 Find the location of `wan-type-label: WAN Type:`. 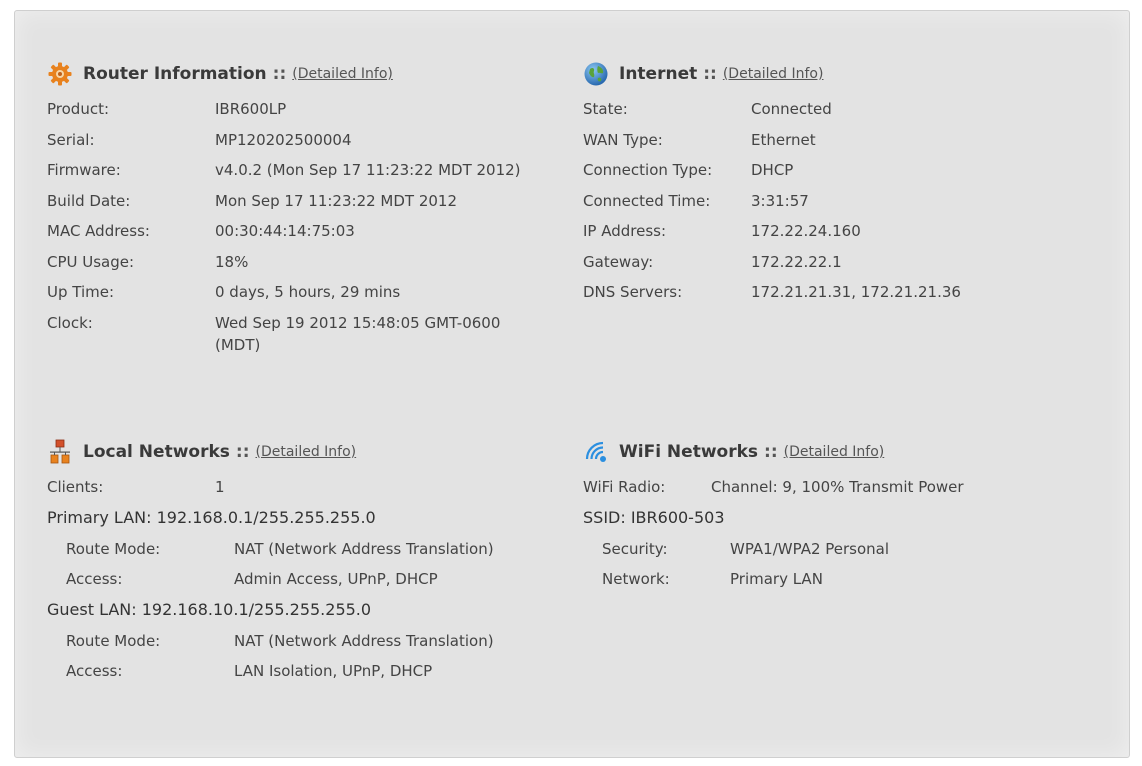

wan-type-label: WAN Type: is located at coordinates (623, 139).